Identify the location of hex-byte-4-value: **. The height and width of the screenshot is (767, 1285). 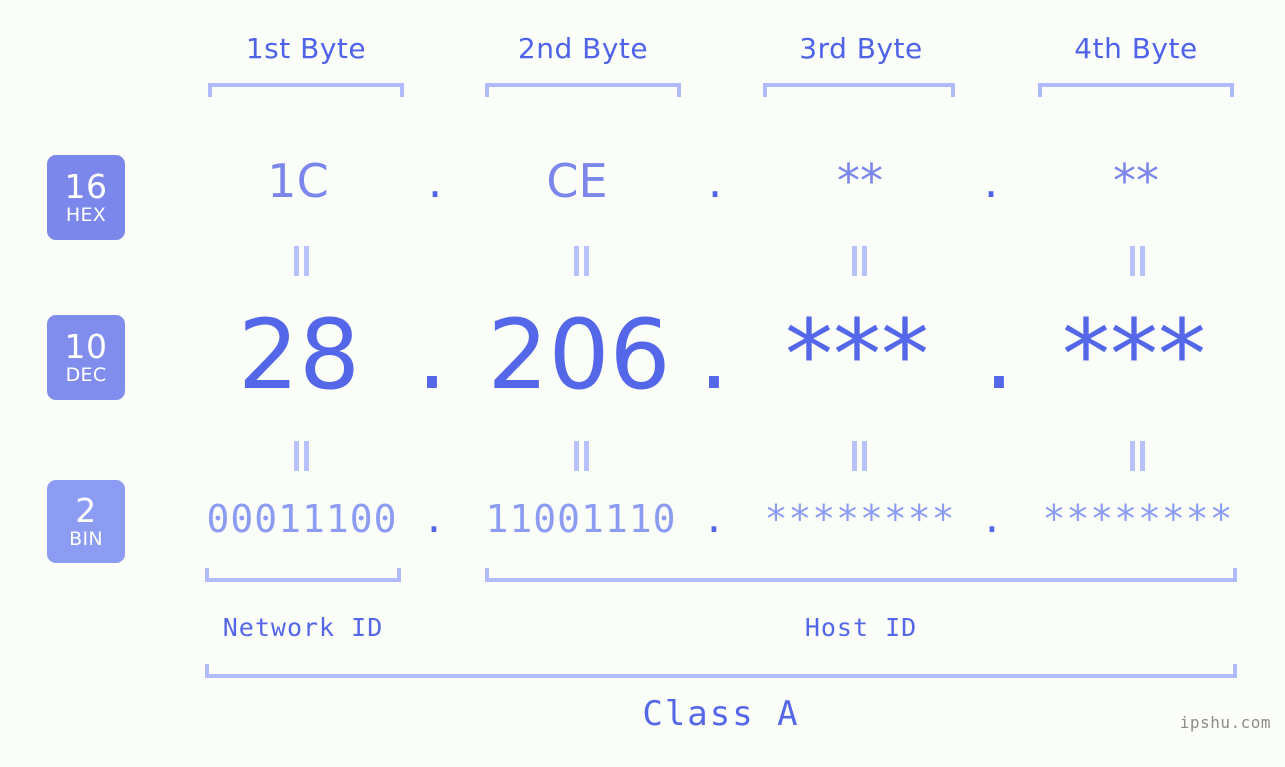
(1136, 181).